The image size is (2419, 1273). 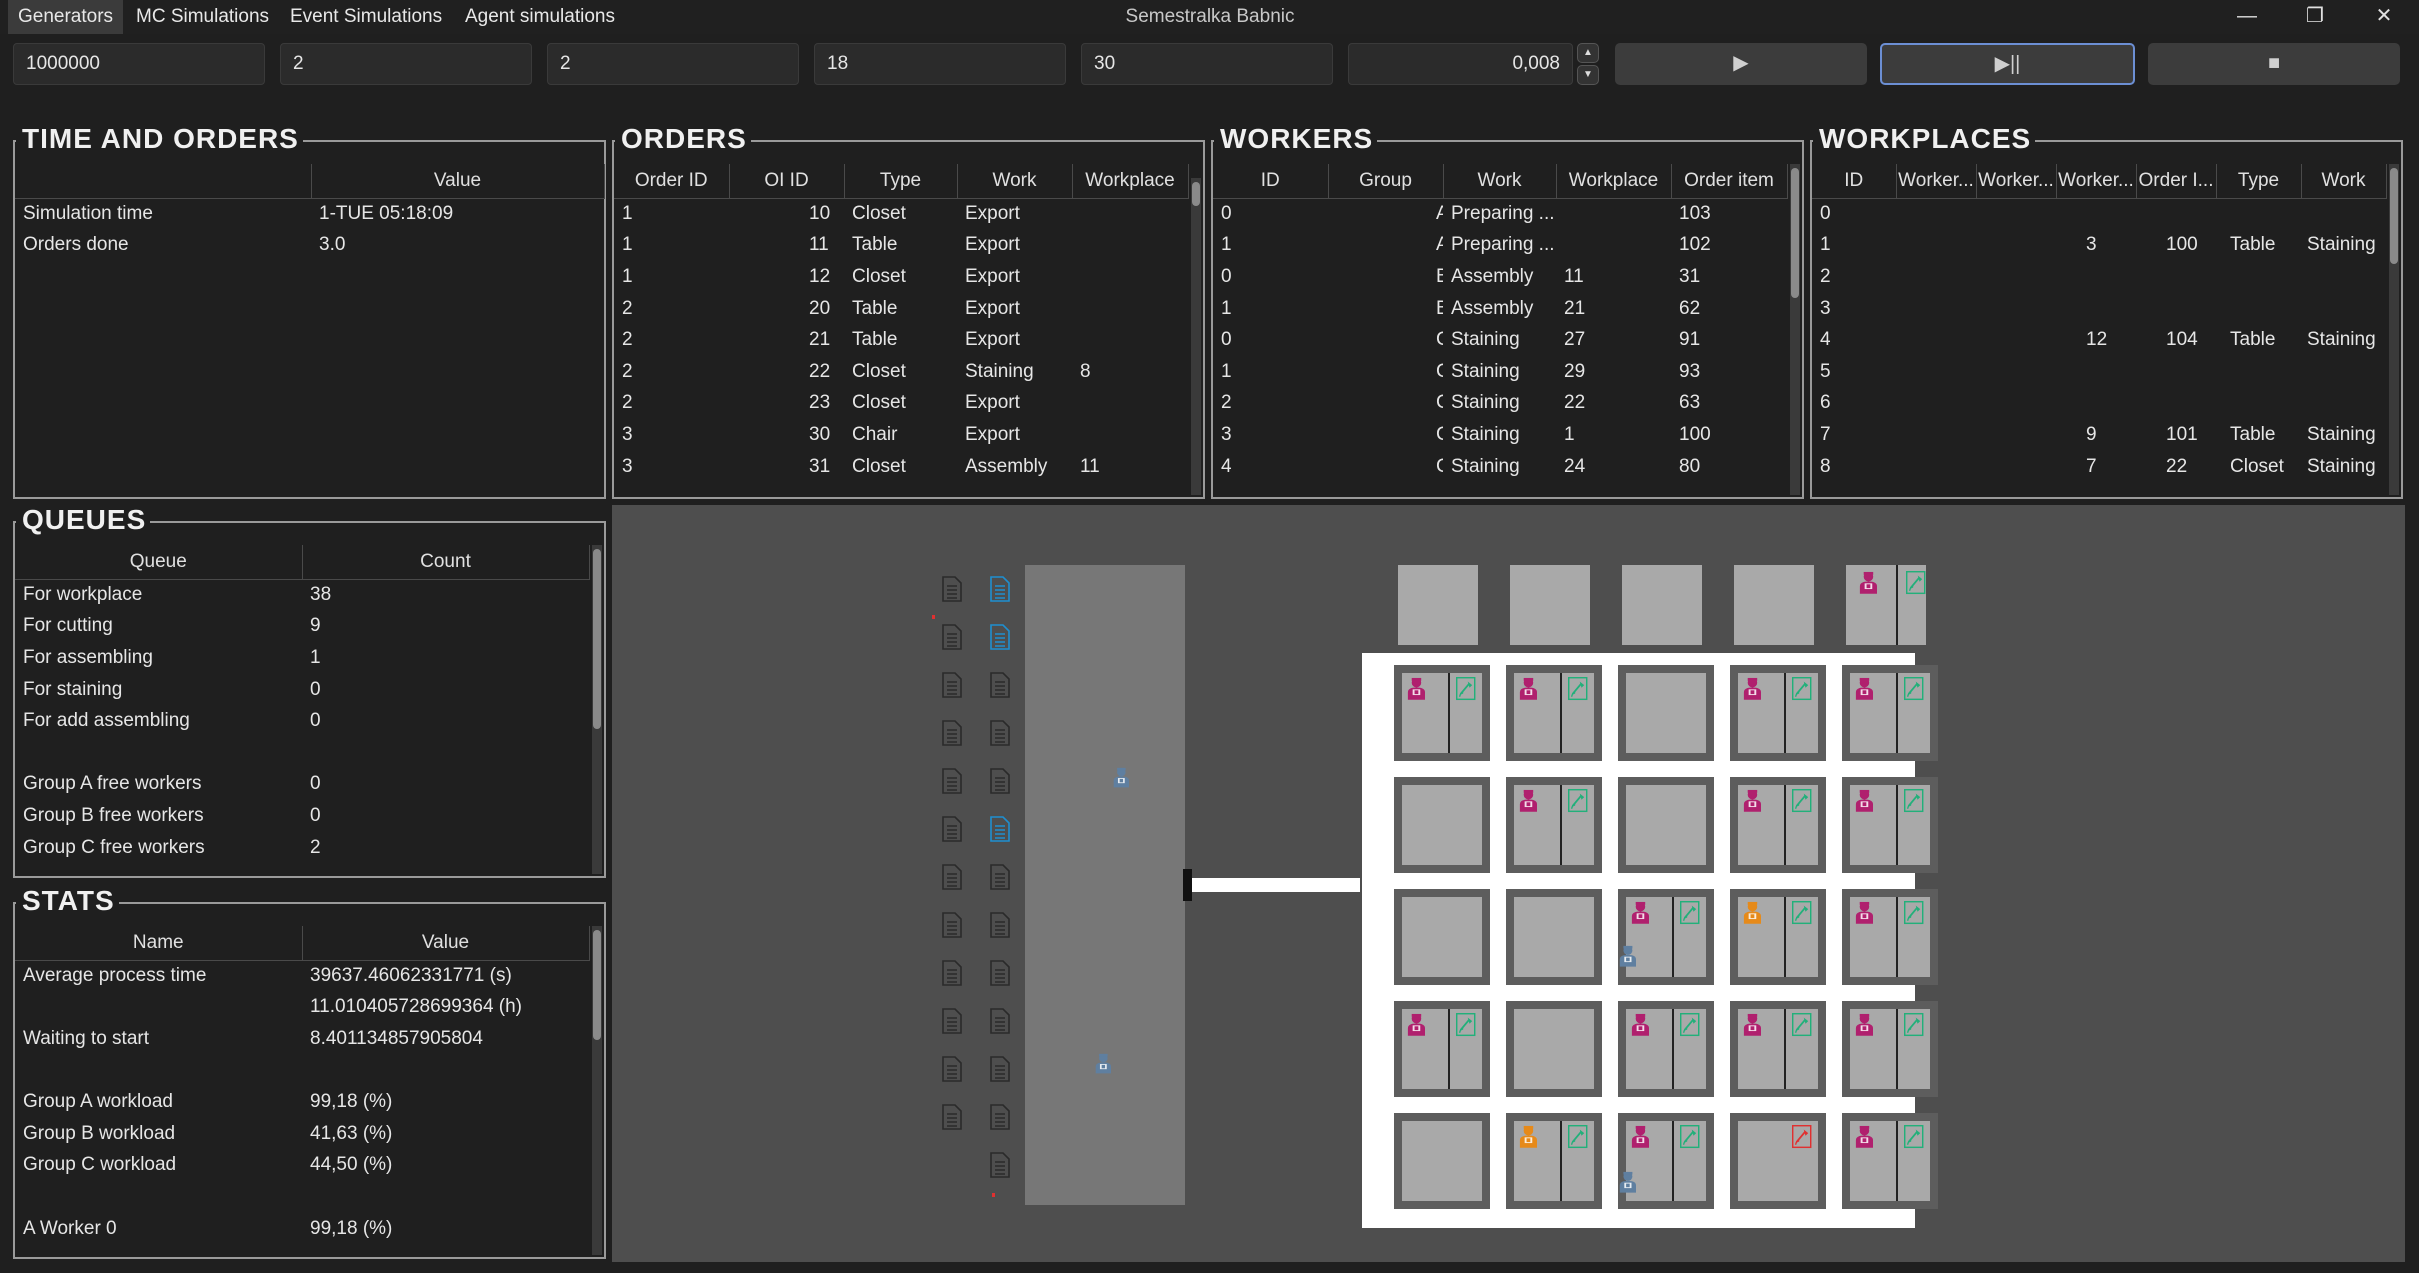 What do you see at coordinates (1500, 372) in the screenshot?
I see `table-row: 1 C Staining 29 93` at bounding box center [1500, 372].